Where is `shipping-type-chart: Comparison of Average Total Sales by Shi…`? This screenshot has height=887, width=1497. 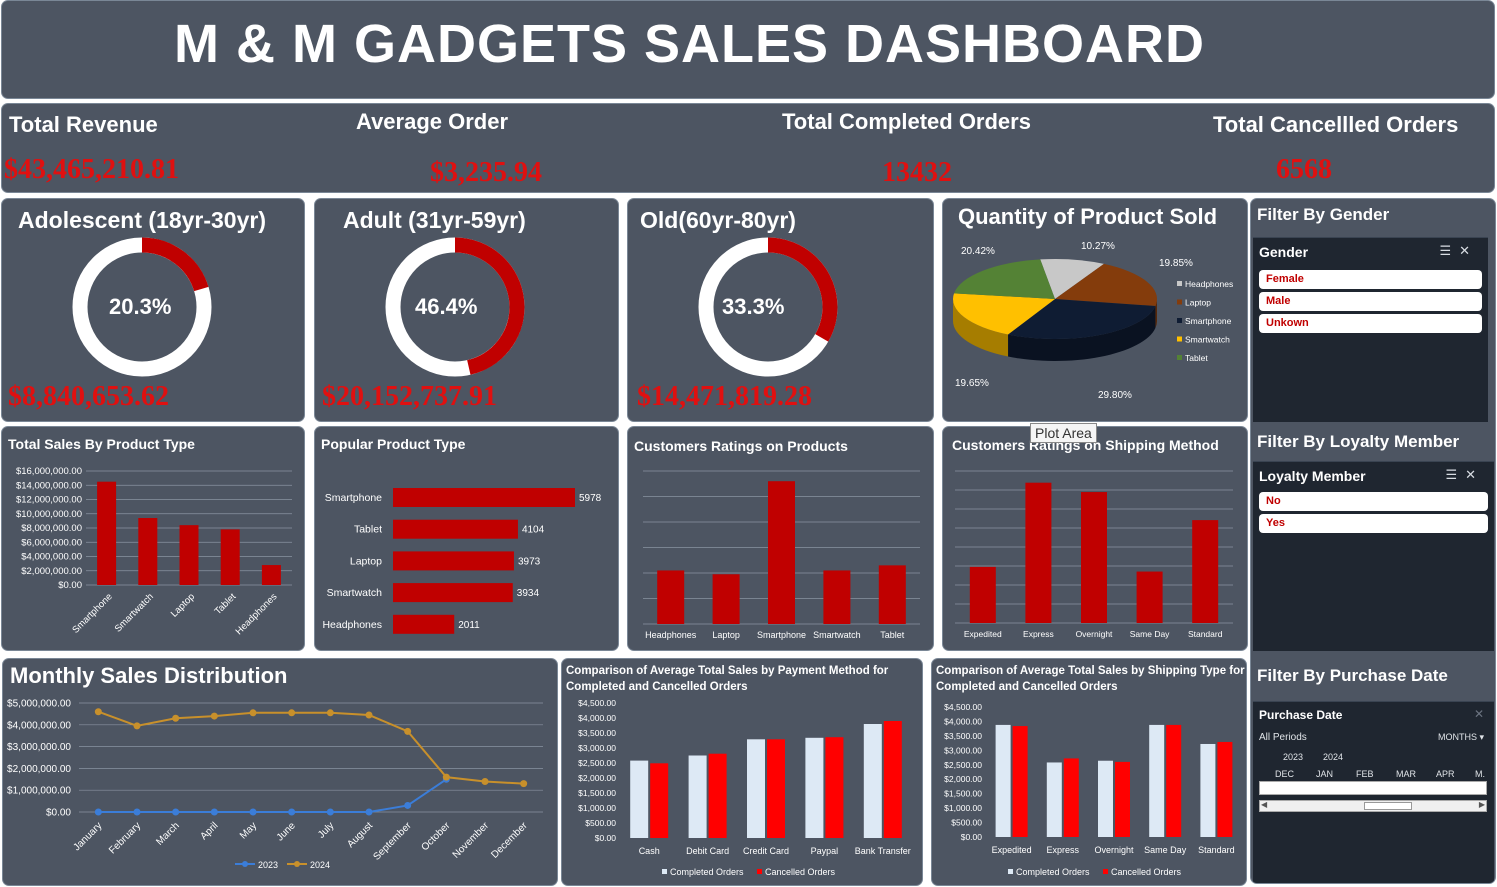 shipping-type-chart: Comparison of Average Total Sales by Shi… is located at coordinates (1089, 772).